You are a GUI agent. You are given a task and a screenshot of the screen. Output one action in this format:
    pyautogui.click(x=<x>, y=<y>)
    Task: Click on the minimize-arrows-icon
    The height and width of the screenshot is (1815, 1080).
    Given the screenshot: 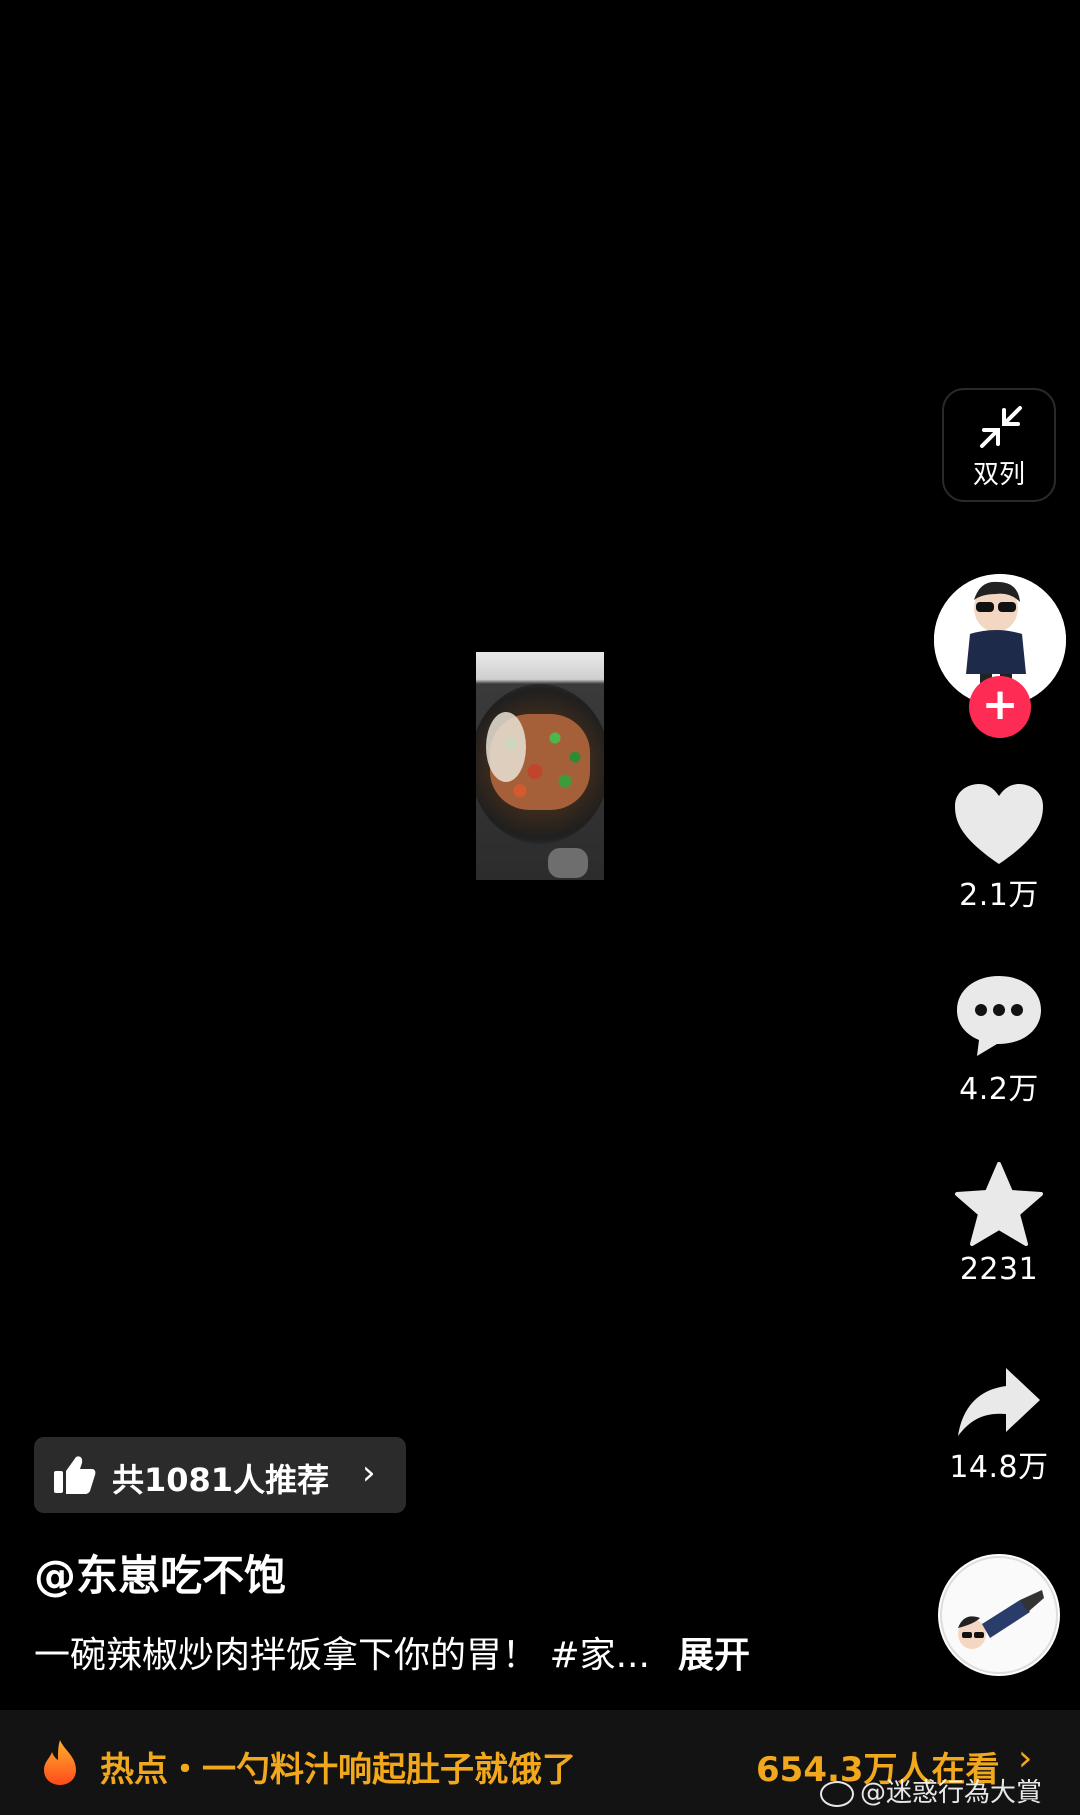 What is the action you would take?
    pyautogui.click(x=1001, y=427)
    